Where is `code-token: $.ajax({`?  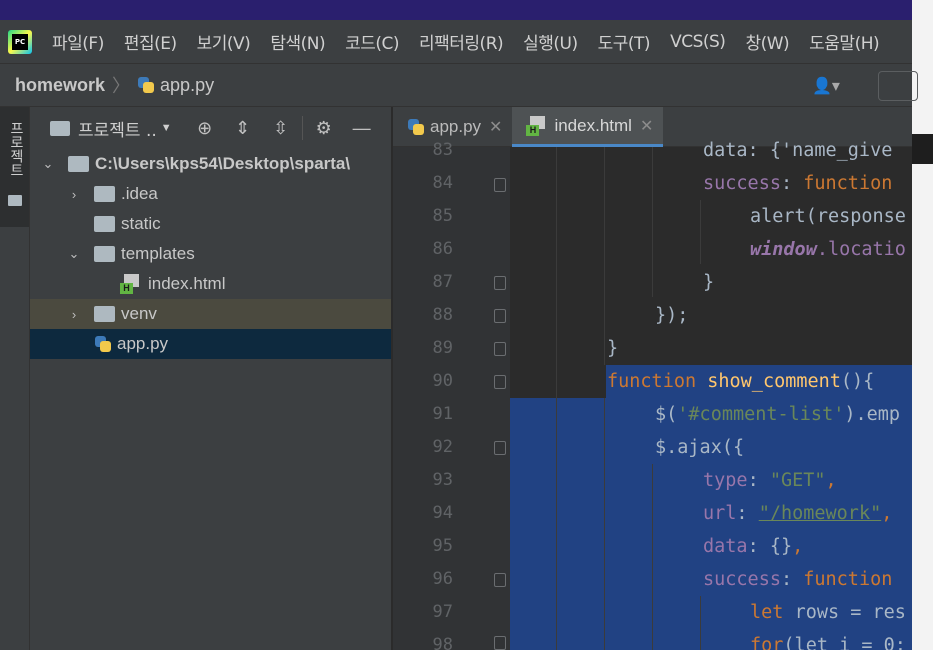
code-token: $.ajax({ is located at coordinates (700, 447).